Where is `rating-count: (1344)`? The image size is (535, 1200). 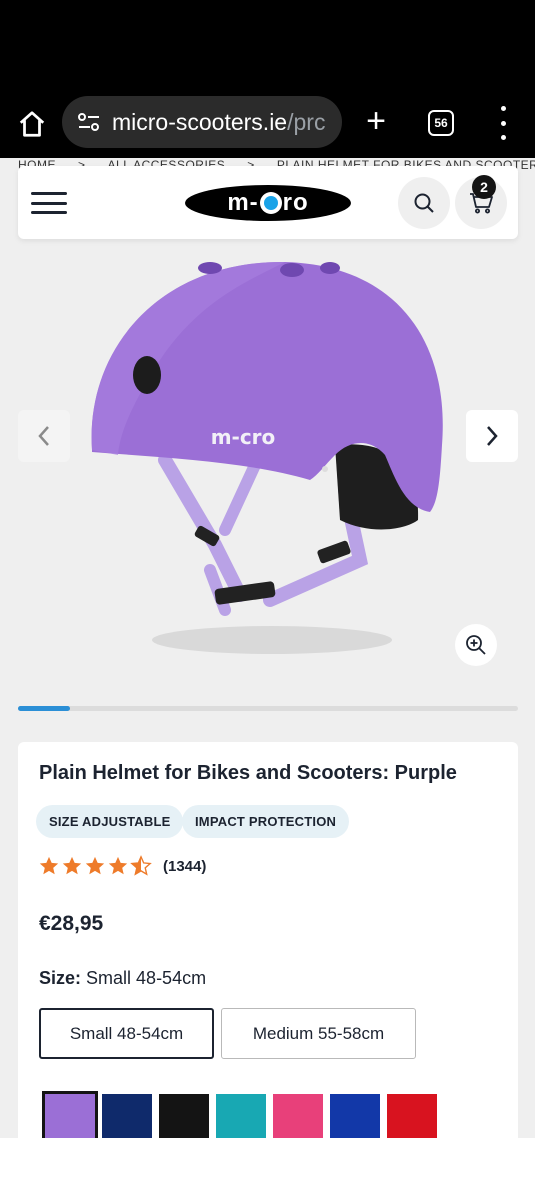
rating-count: (1344) is located at coordinates (185, 866).